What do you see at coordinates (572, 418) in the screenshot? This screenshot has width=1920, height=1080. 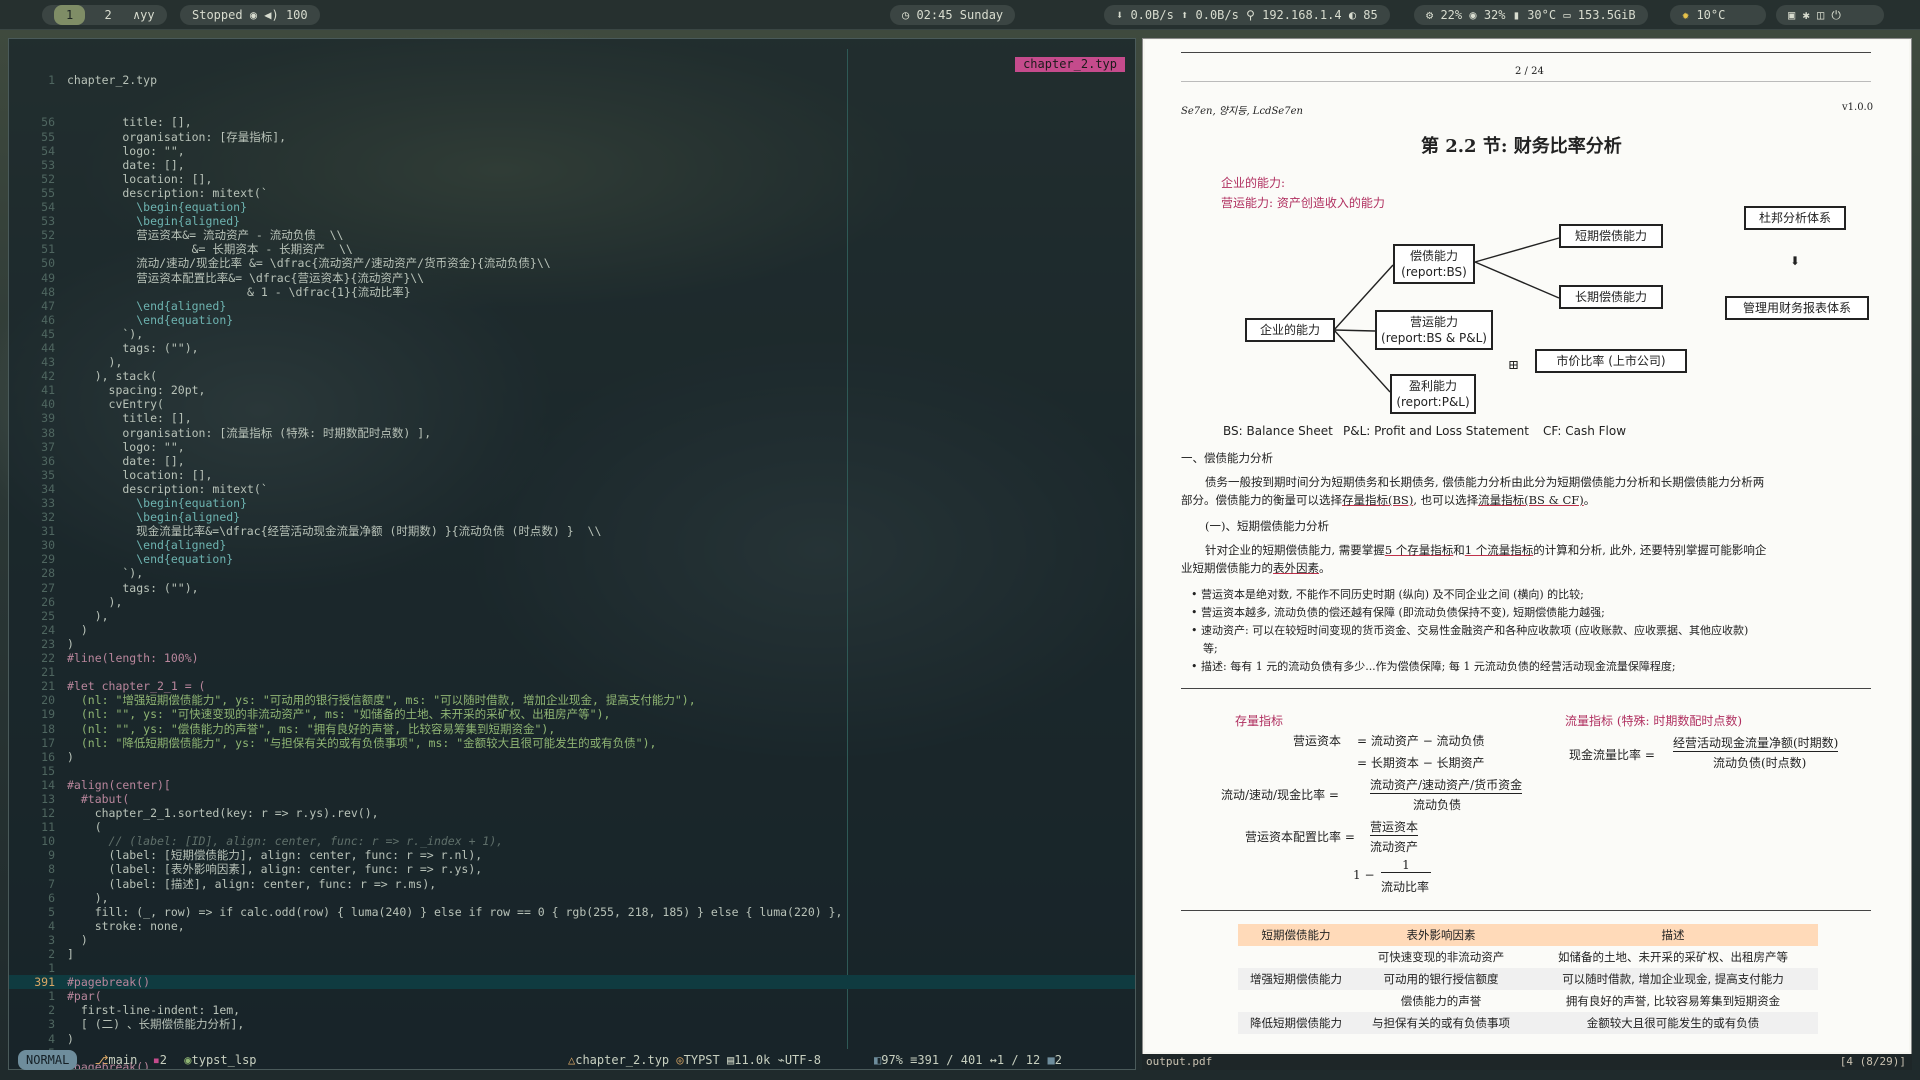 I see `code-line: 39 title: [],` at bounding box center [572, 418].